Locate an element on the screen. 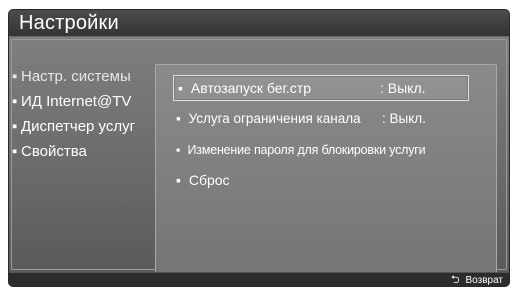  menu-item-service-manager: ▪ Диспетчер услуг is located at coordinates (84, 127).